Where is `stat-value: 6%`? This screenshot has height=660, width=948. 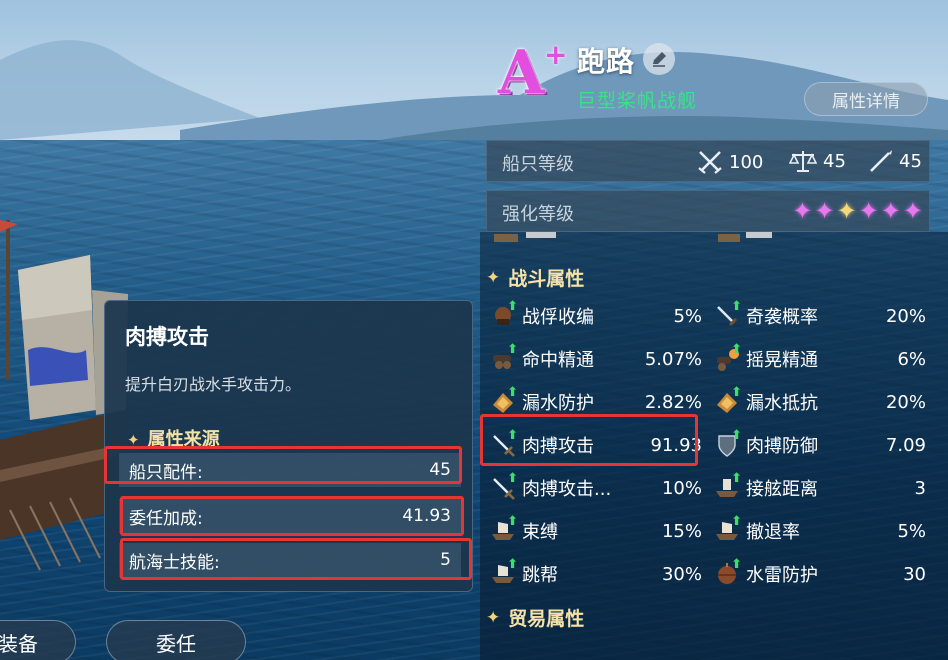 stat-value: 6% is located at coordinates (911, 359).